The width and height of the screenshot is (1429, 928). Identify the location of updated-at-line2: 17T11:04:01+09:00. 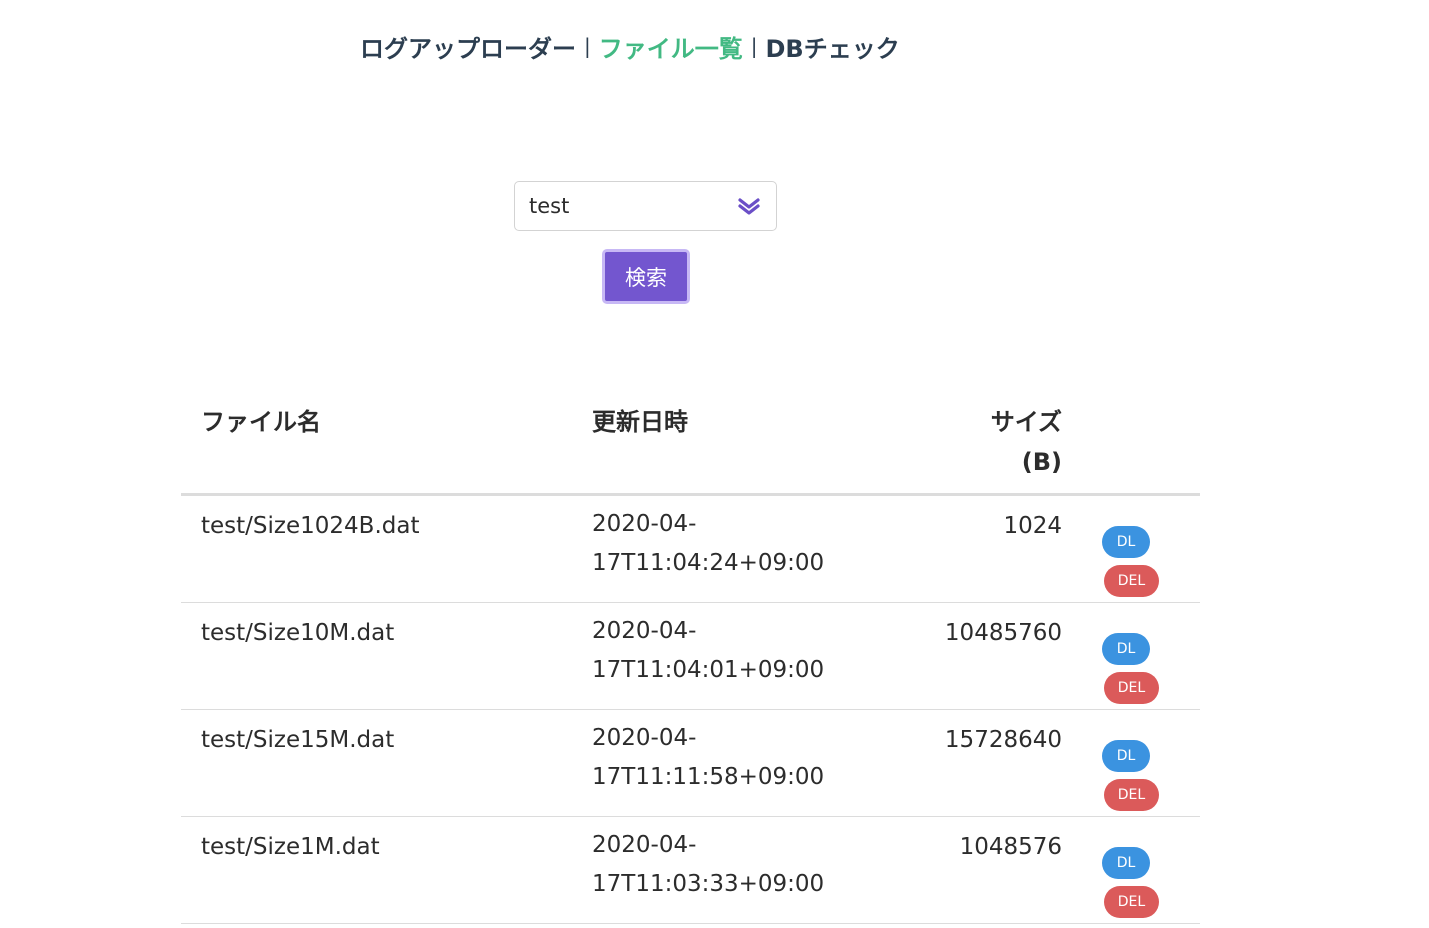
(708, 670).